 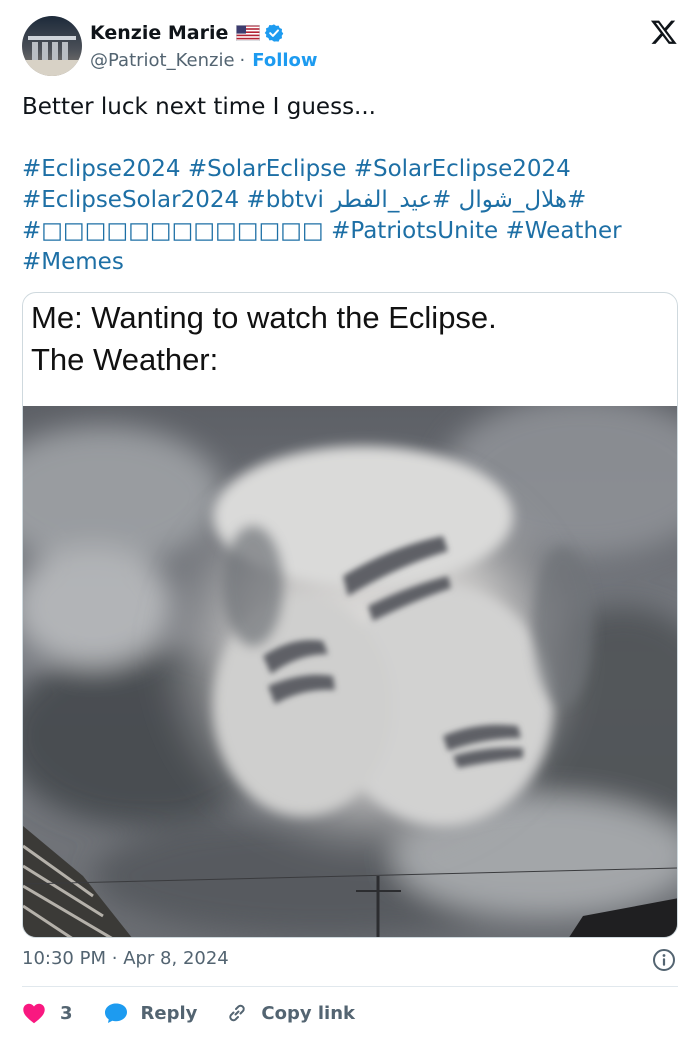 I want to click on reply-label: Reply, so click(x=169, y=1013).